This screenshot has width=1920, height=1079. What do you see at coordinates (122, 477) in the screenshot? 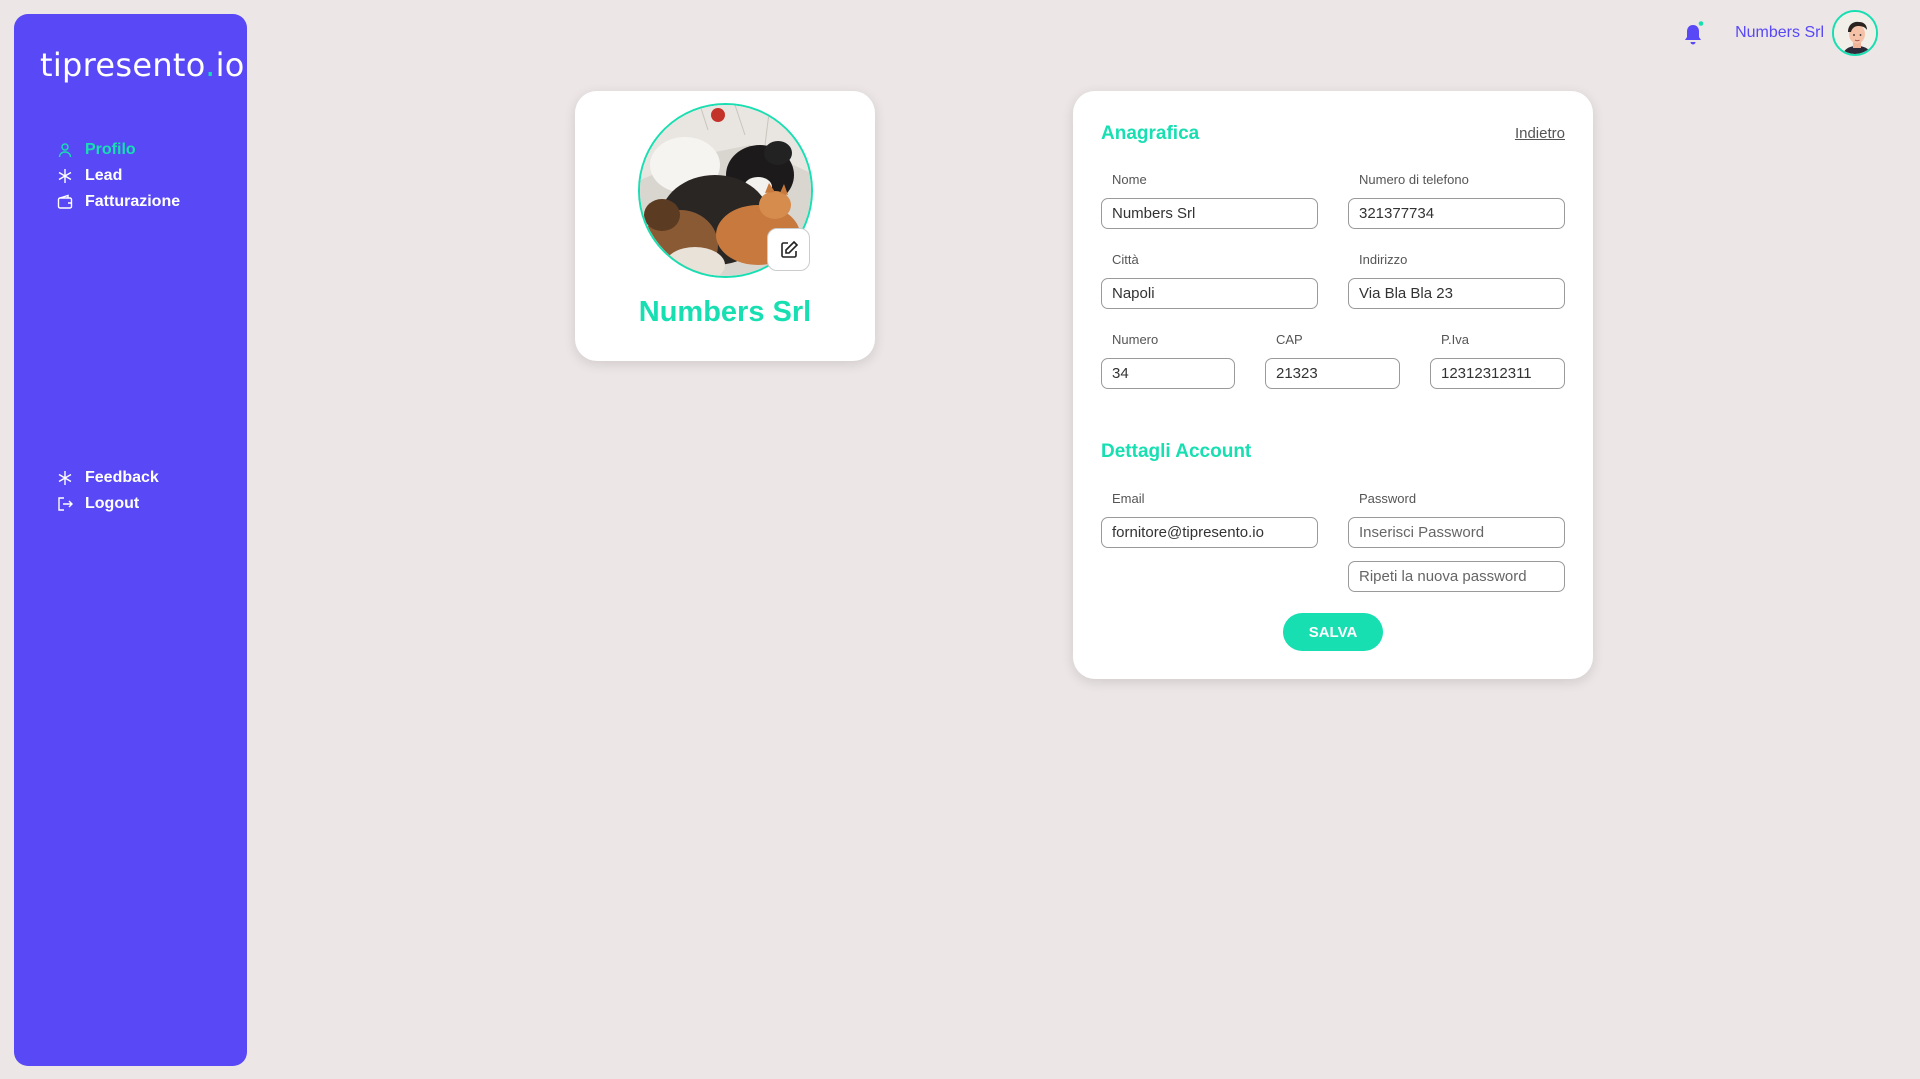
I see `sidebar-item-label: Feedback` at bounding box center [122, 477].